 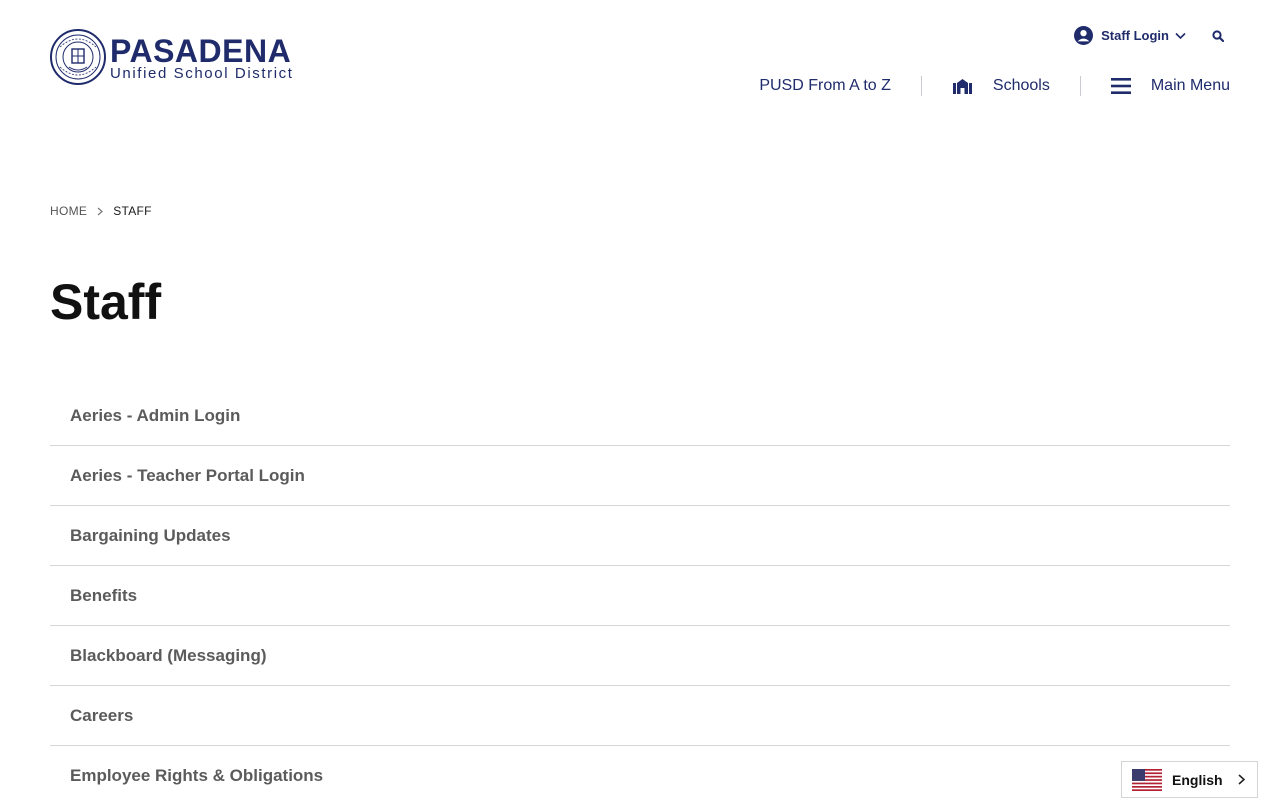 I want to click on page-title: Staff, so click(x=106, y=302).